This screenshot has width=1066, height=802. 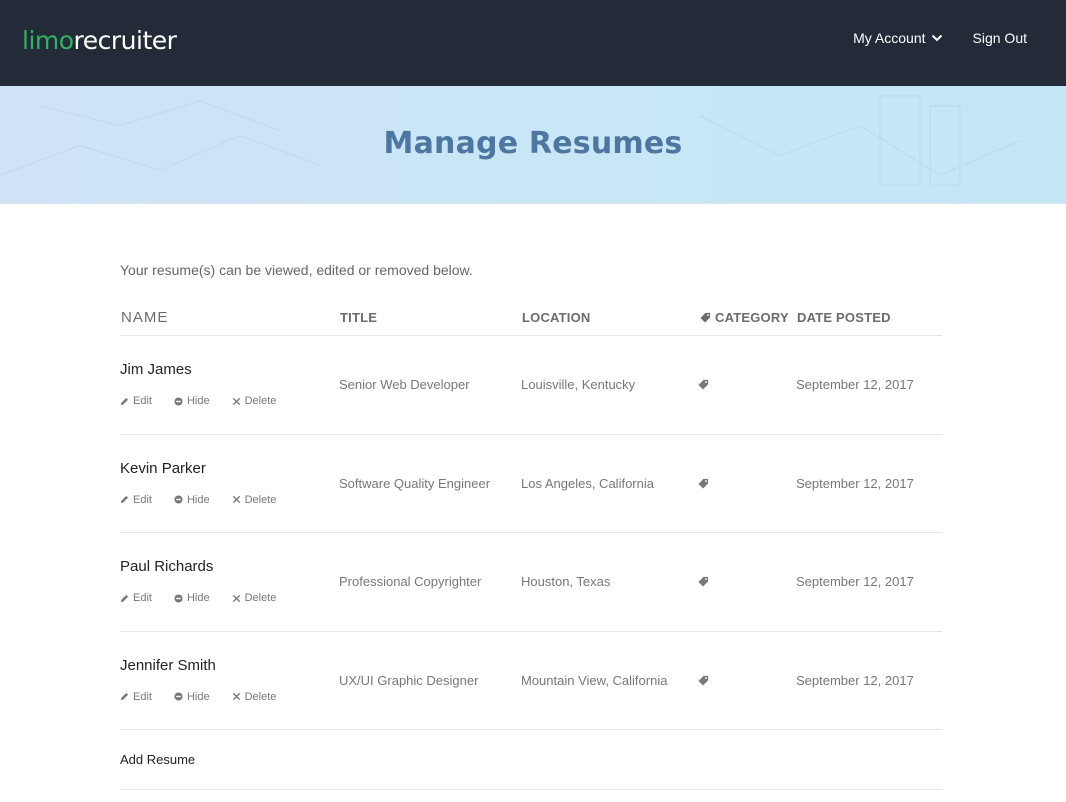 I want to click on resume-title: UX/UI Graphic Designer, so click(x=409, y=680).